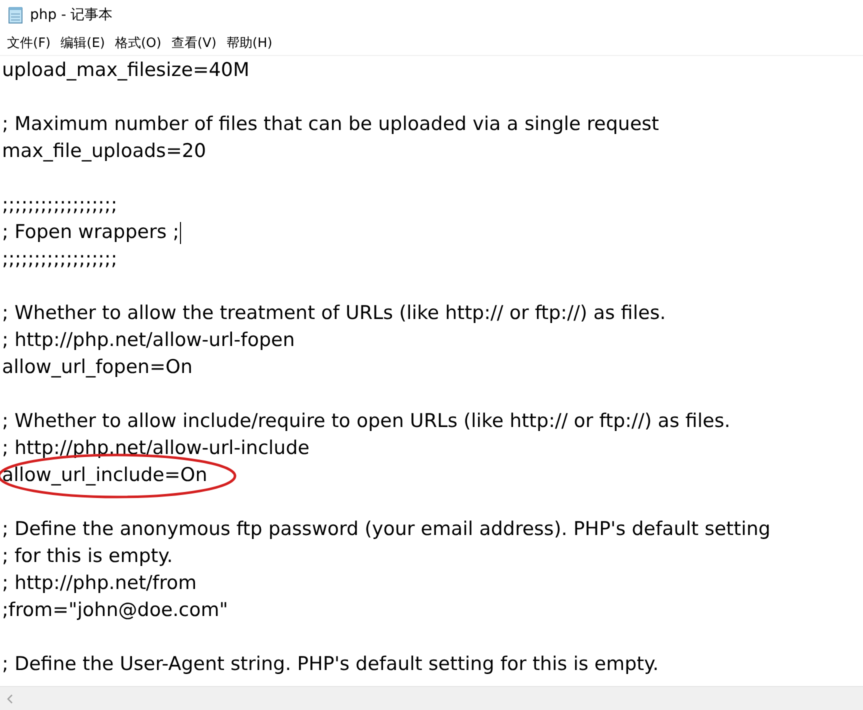 The image size is (863, 710). What do you see at coordinates (148, 340) in the screenshot?
I see `text-line: ; http://php.net/allow-url-fopen` at bounding box center [148, 340].